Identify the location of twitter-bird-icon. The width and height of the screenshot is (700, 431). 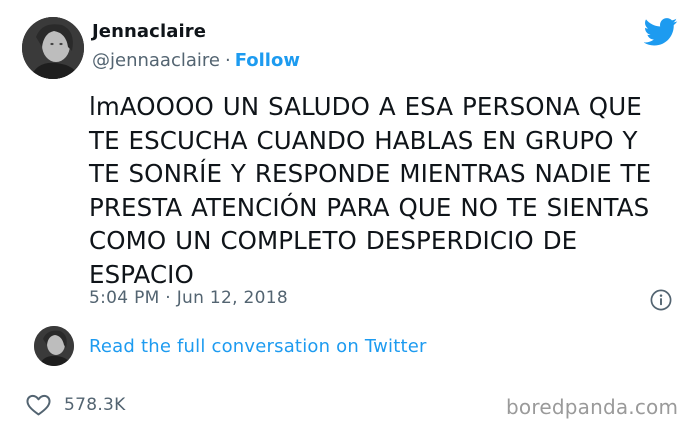
(661, 32).